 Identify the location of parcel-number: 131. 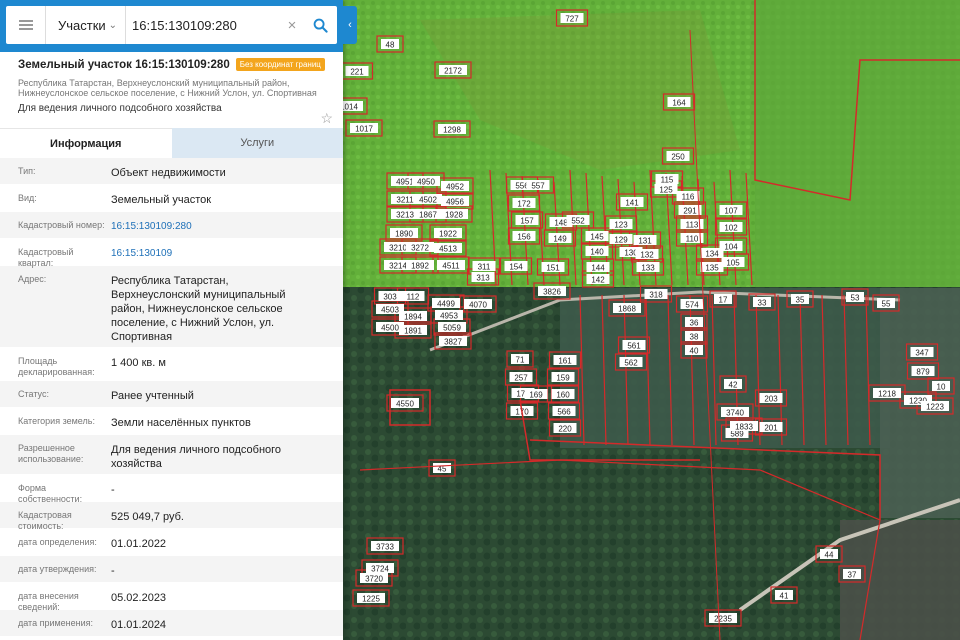
(645, 241).